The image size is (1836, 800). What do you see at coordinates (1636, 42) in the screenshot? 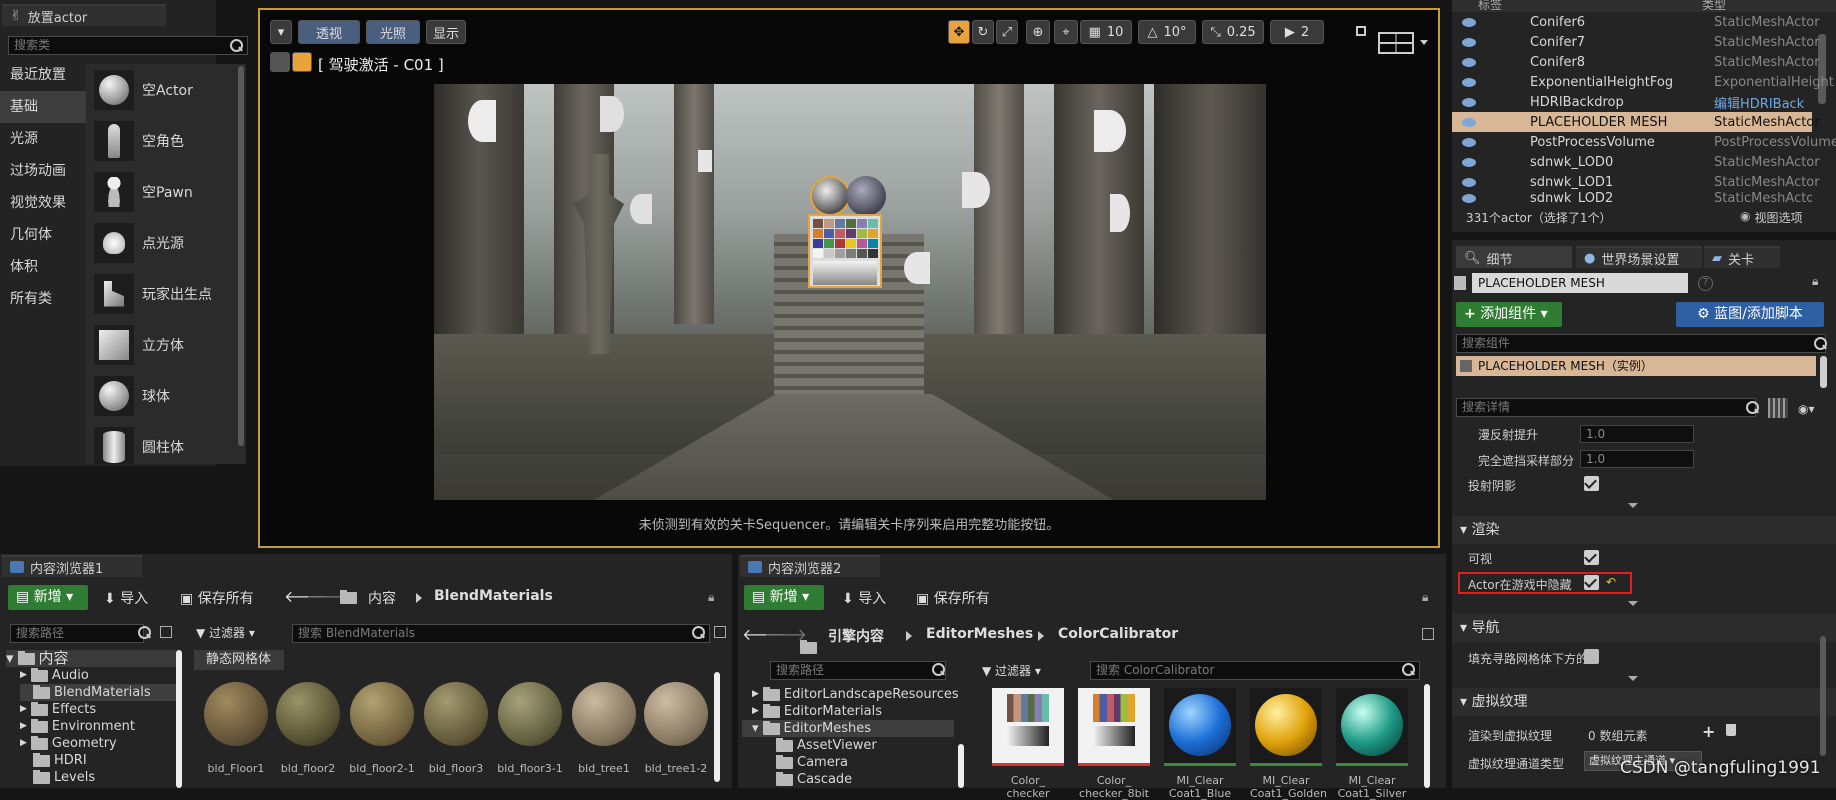
I see `outliner-row: Conifer7 StaticMeshActor` at bounding box center [1636, 42].